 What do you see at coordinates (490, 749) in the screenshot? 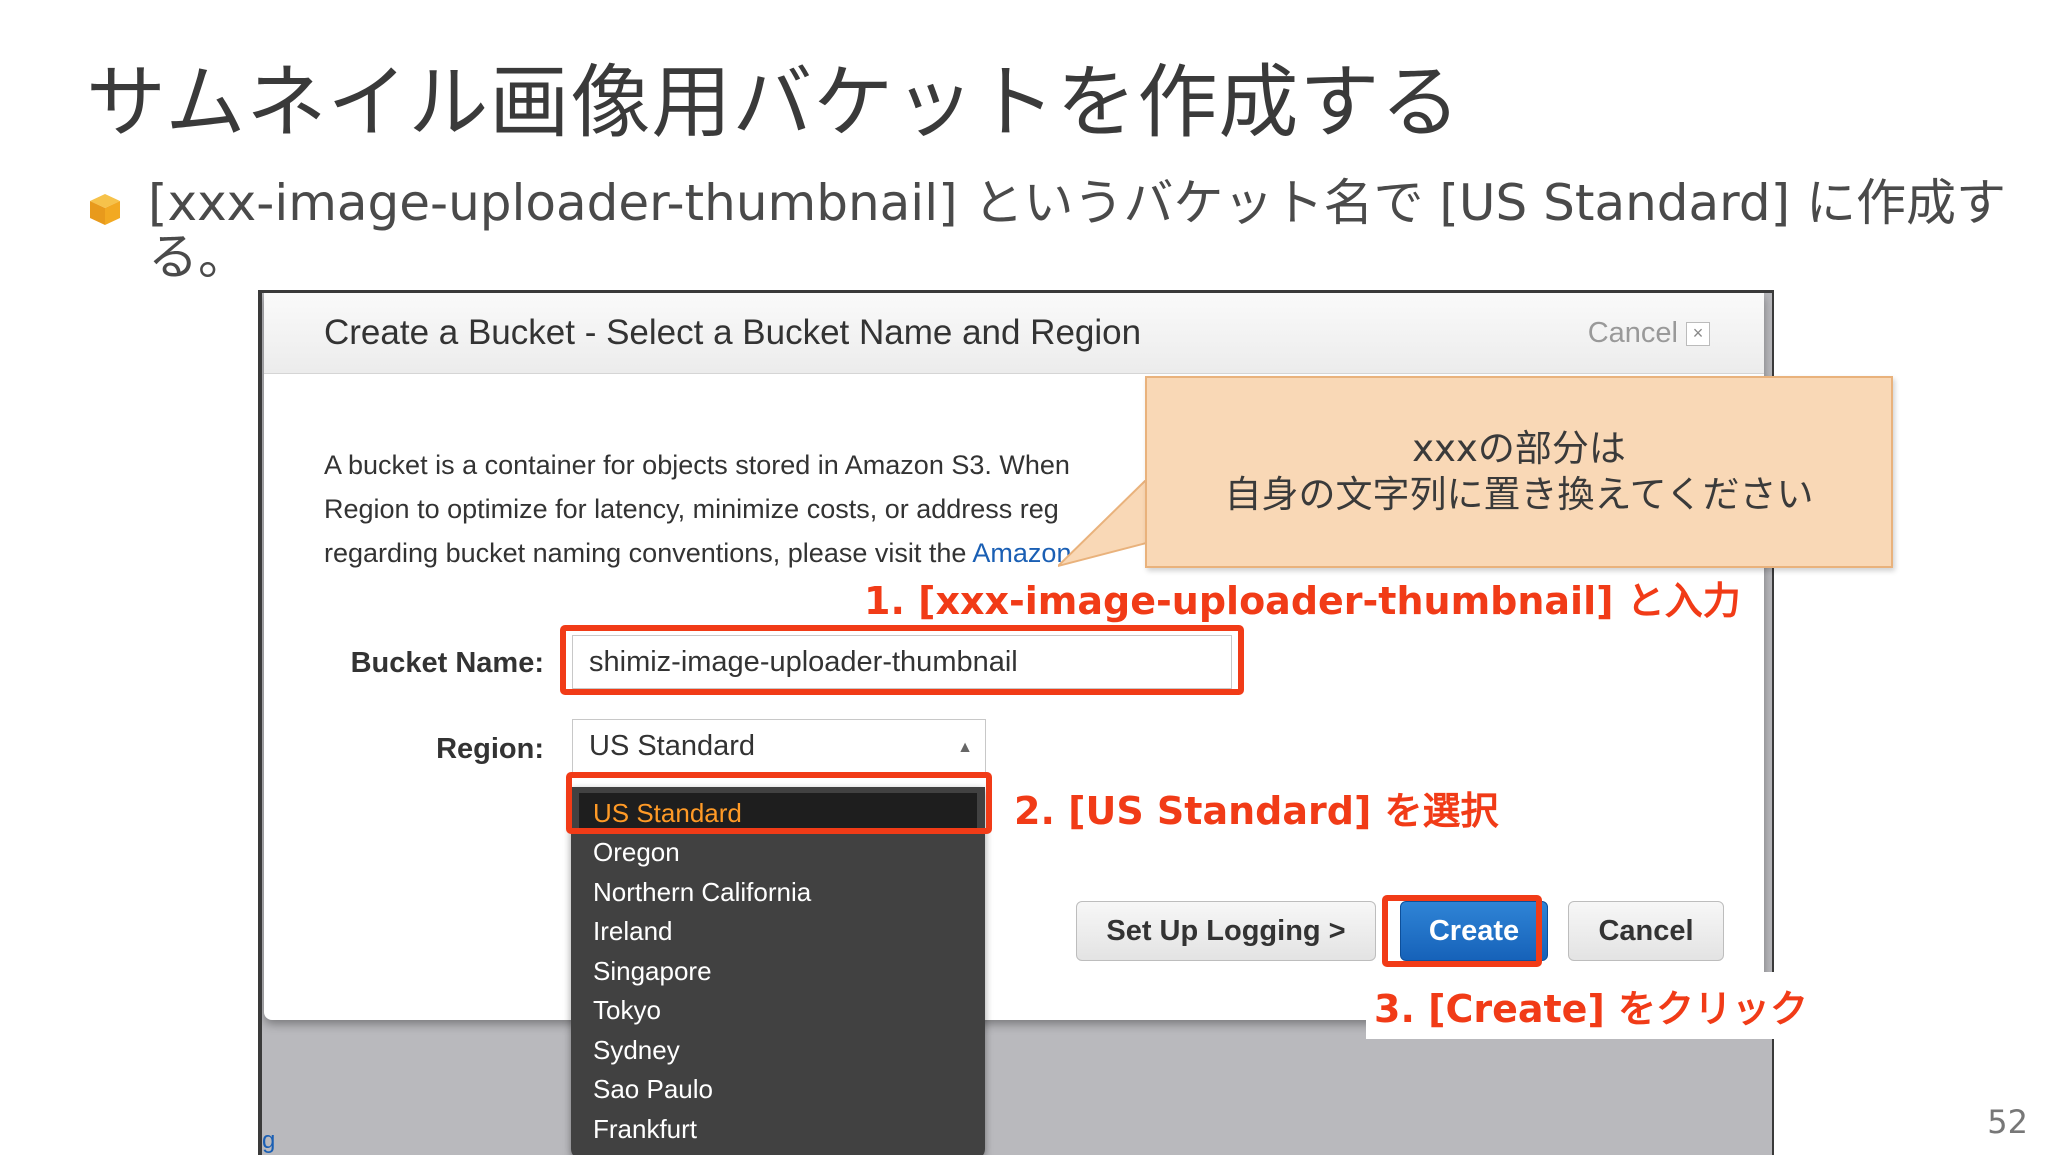
I see `region-label: Region:` at bounding box center [490, 749].